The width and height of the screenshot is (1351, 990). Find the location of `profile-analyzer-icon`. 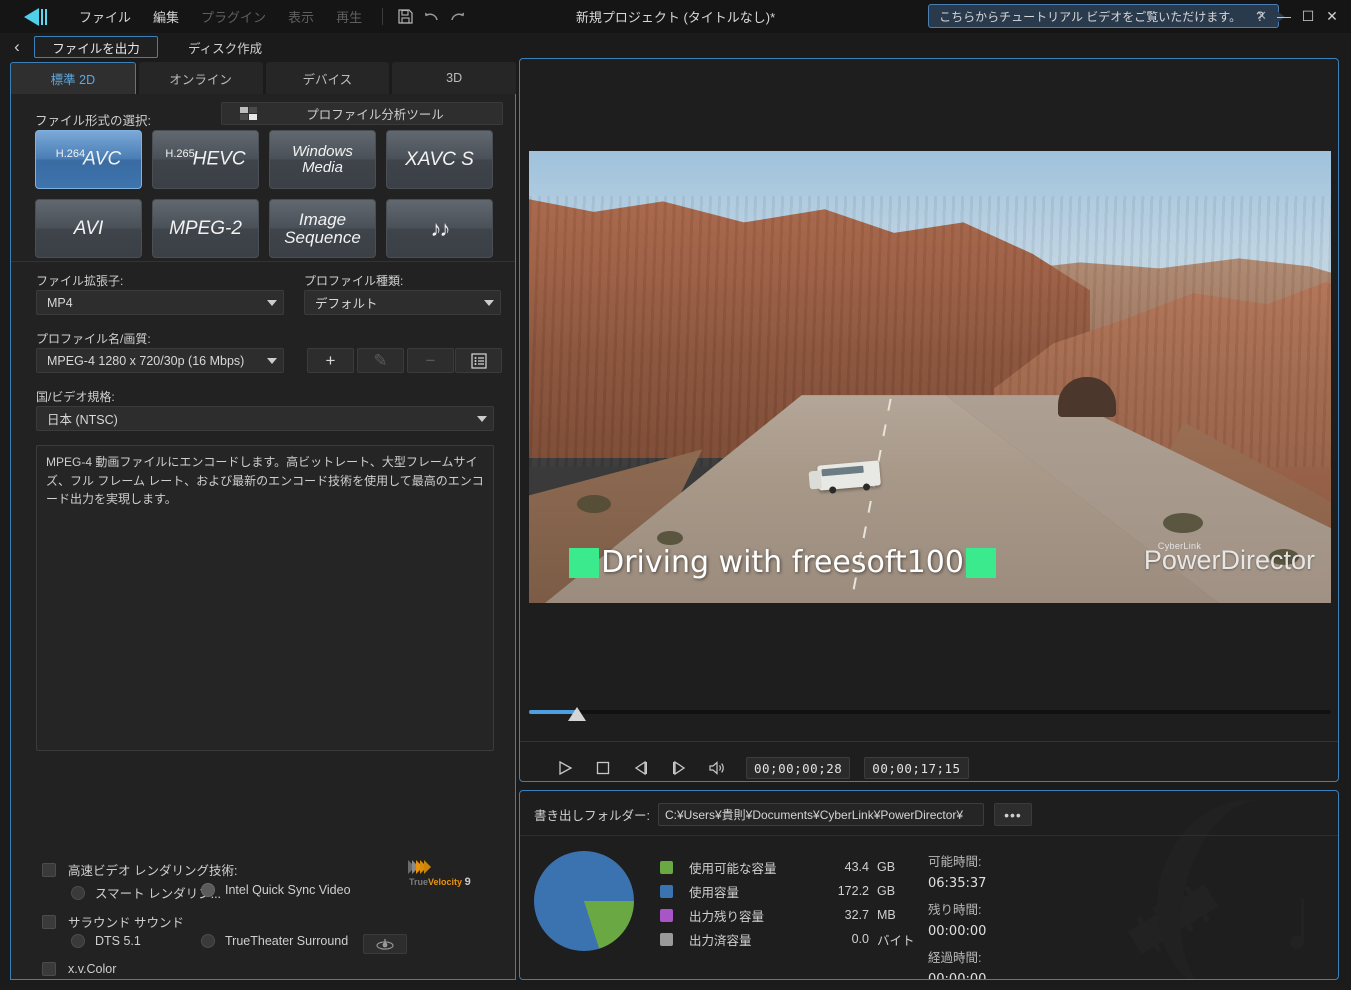

profile-analyzer-icon is located at coordinates (249, 113).